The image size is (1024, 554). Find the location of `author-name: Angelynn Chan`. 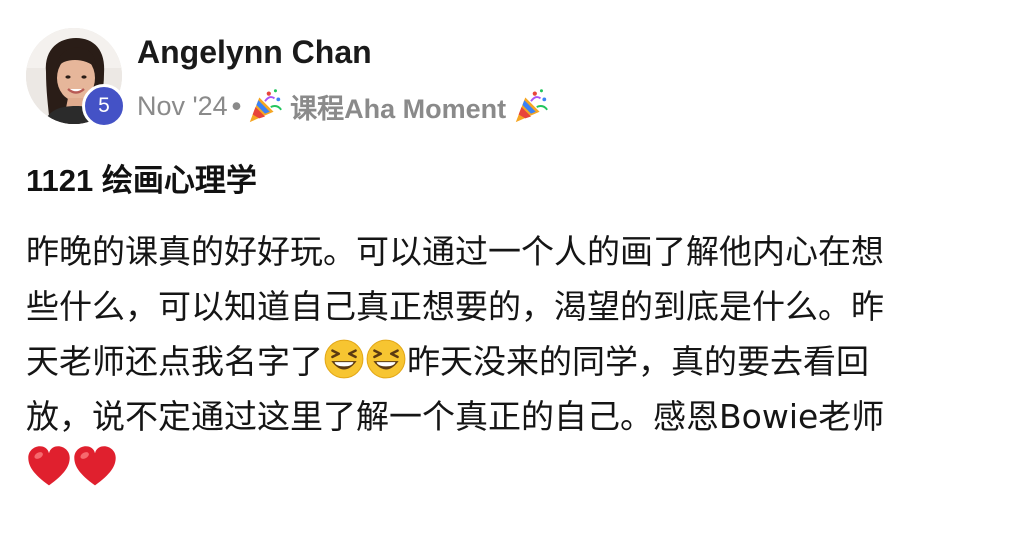

author-name: Angelynn Chan is located at coordinates (254, 52).